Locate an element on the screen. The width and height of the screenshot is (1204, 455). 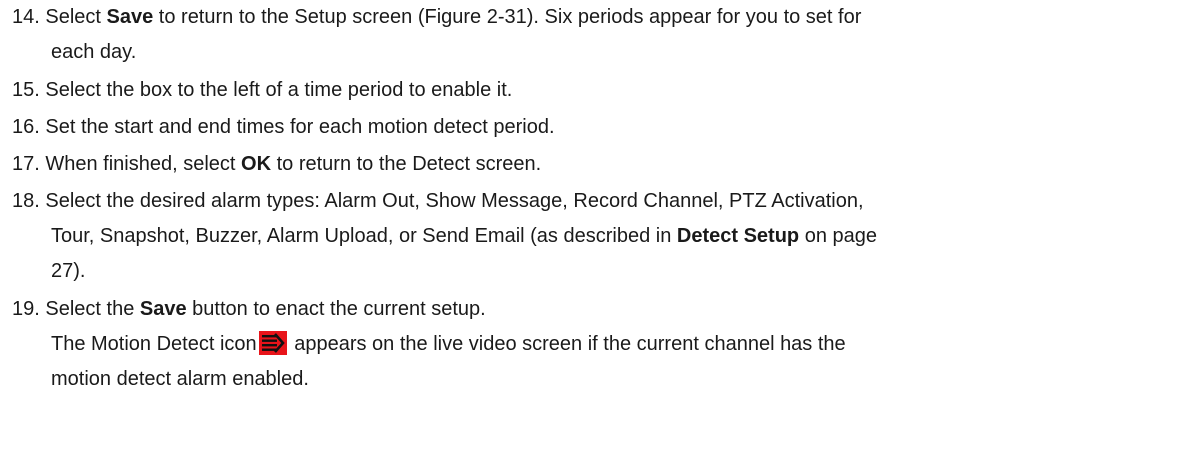
step-text: to return to the Detect screen. is located at coordinates (406, 164).